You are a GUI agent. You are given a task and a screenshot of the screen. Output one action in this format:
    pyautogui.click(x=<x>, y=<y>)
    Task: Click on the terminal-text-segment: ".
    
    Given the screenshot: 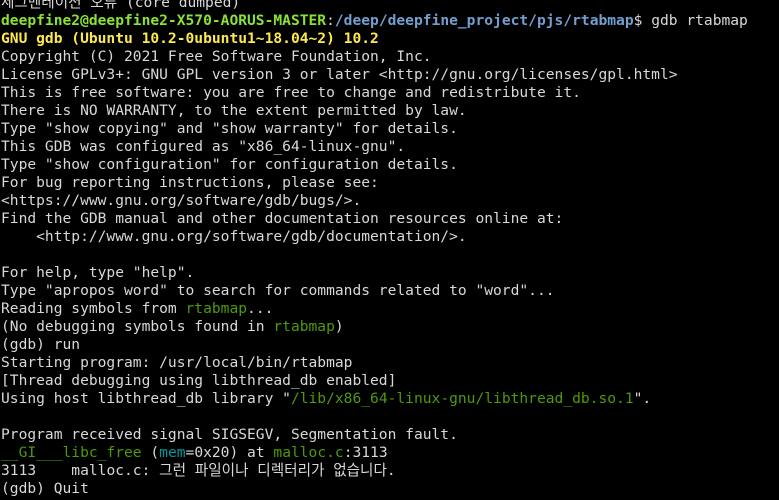 What is the action you would take?
    pyautogui.click(x=642, y=398)
    